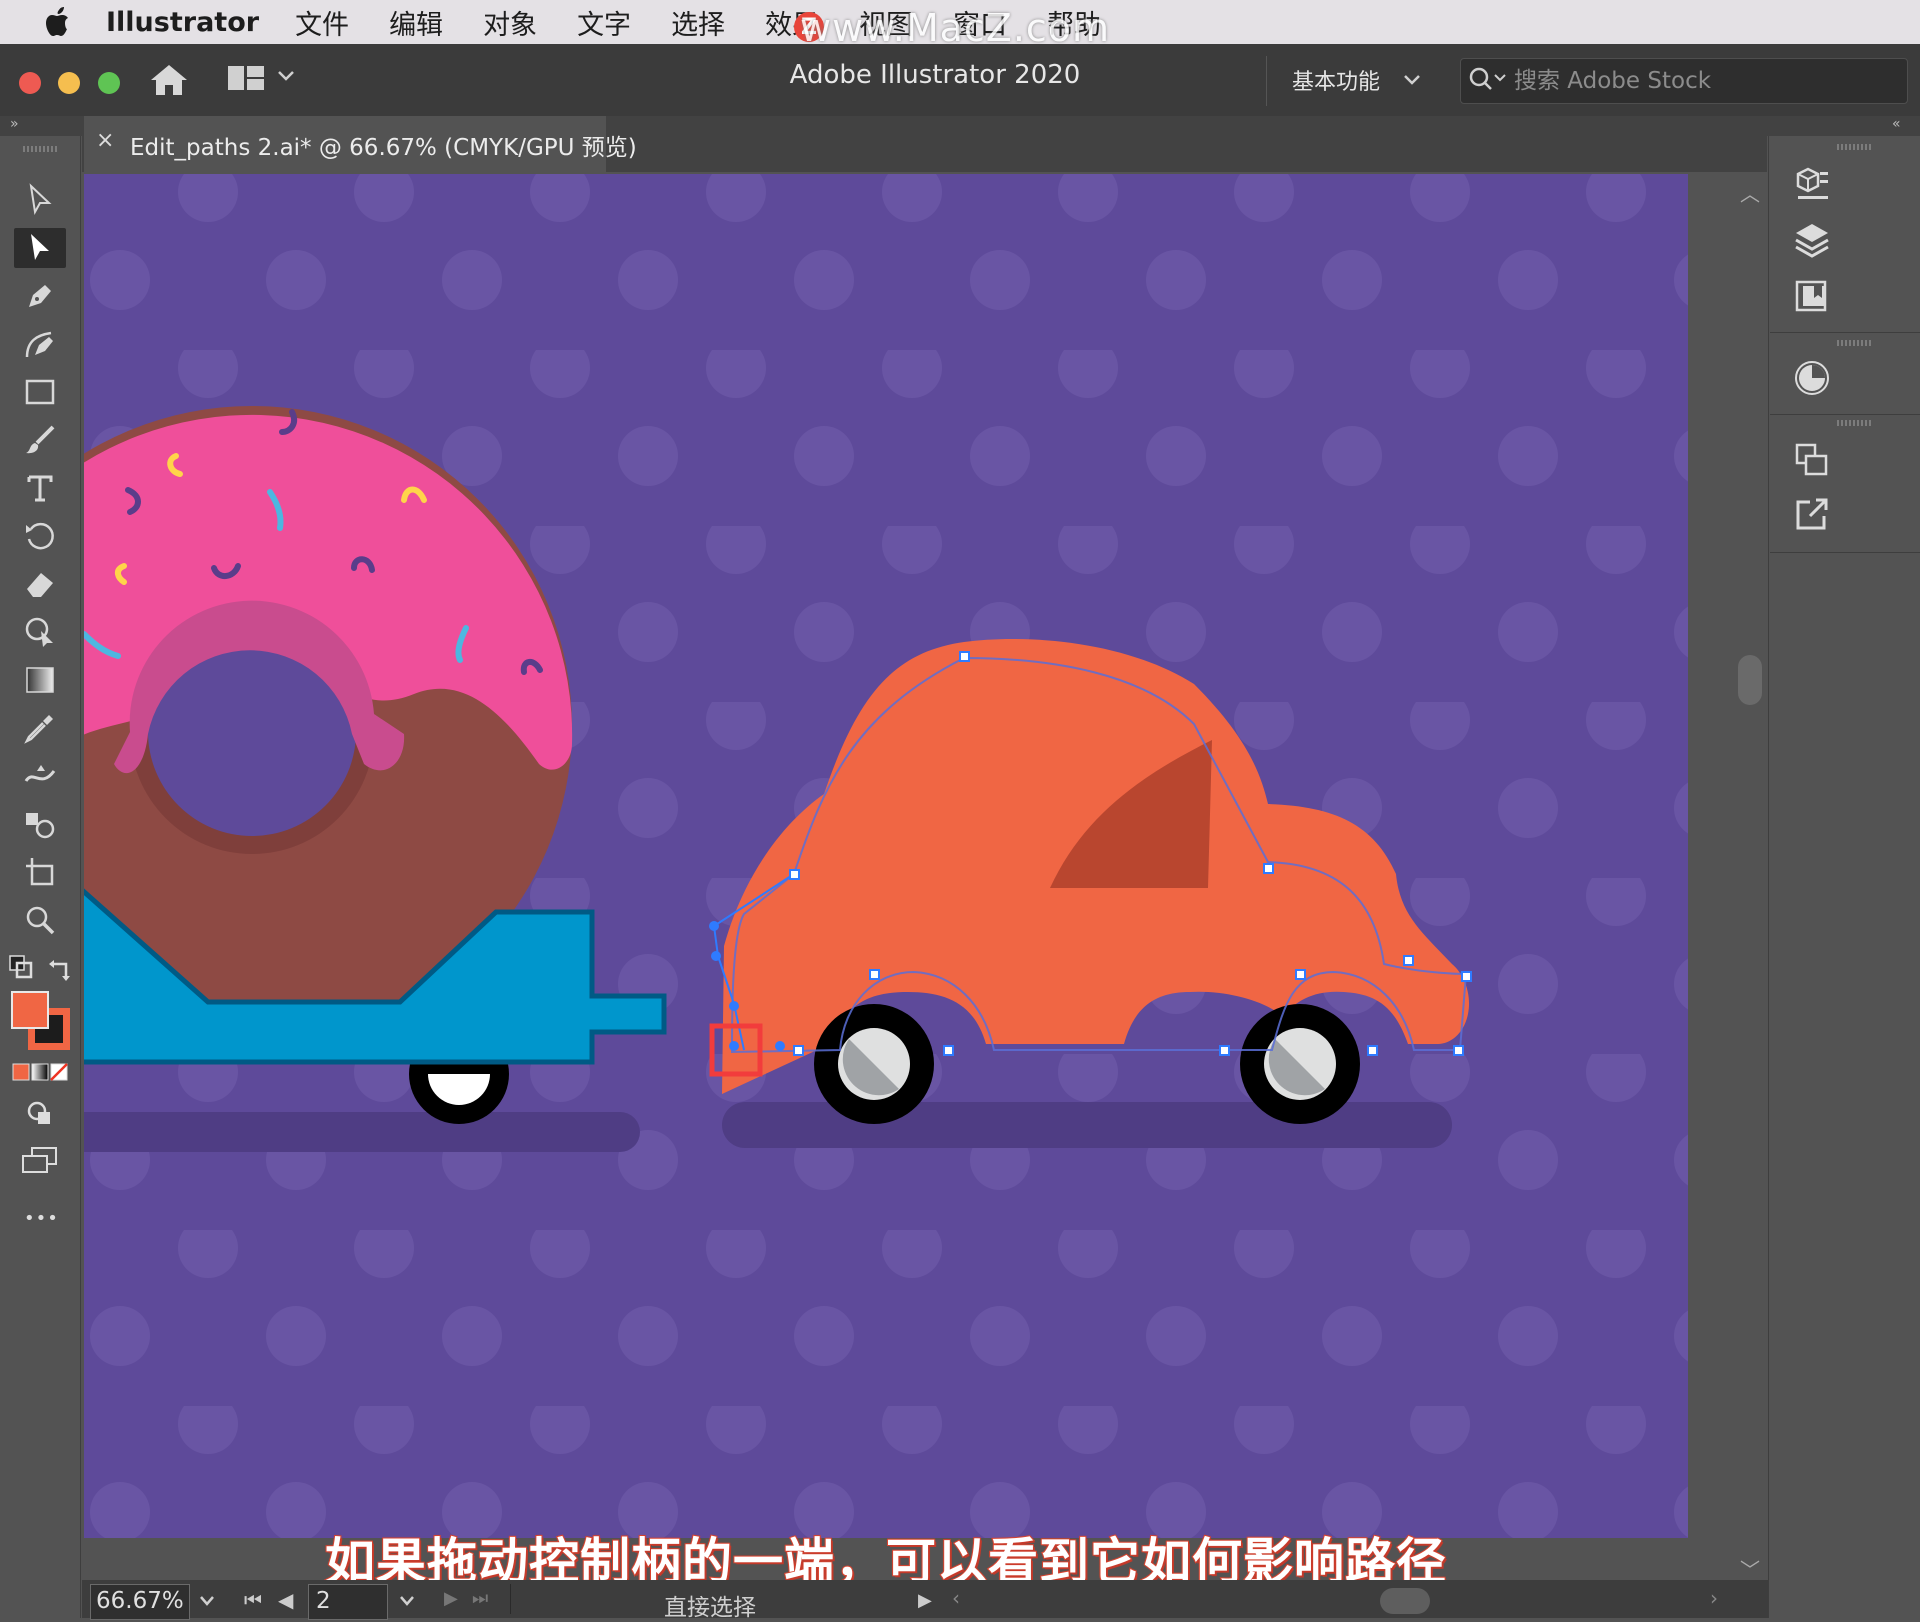  What do you see at coordinates (1750, 192) in the screenshot?
I see `scroll-up-icon: ︿` at bounding box center [1750, 192].